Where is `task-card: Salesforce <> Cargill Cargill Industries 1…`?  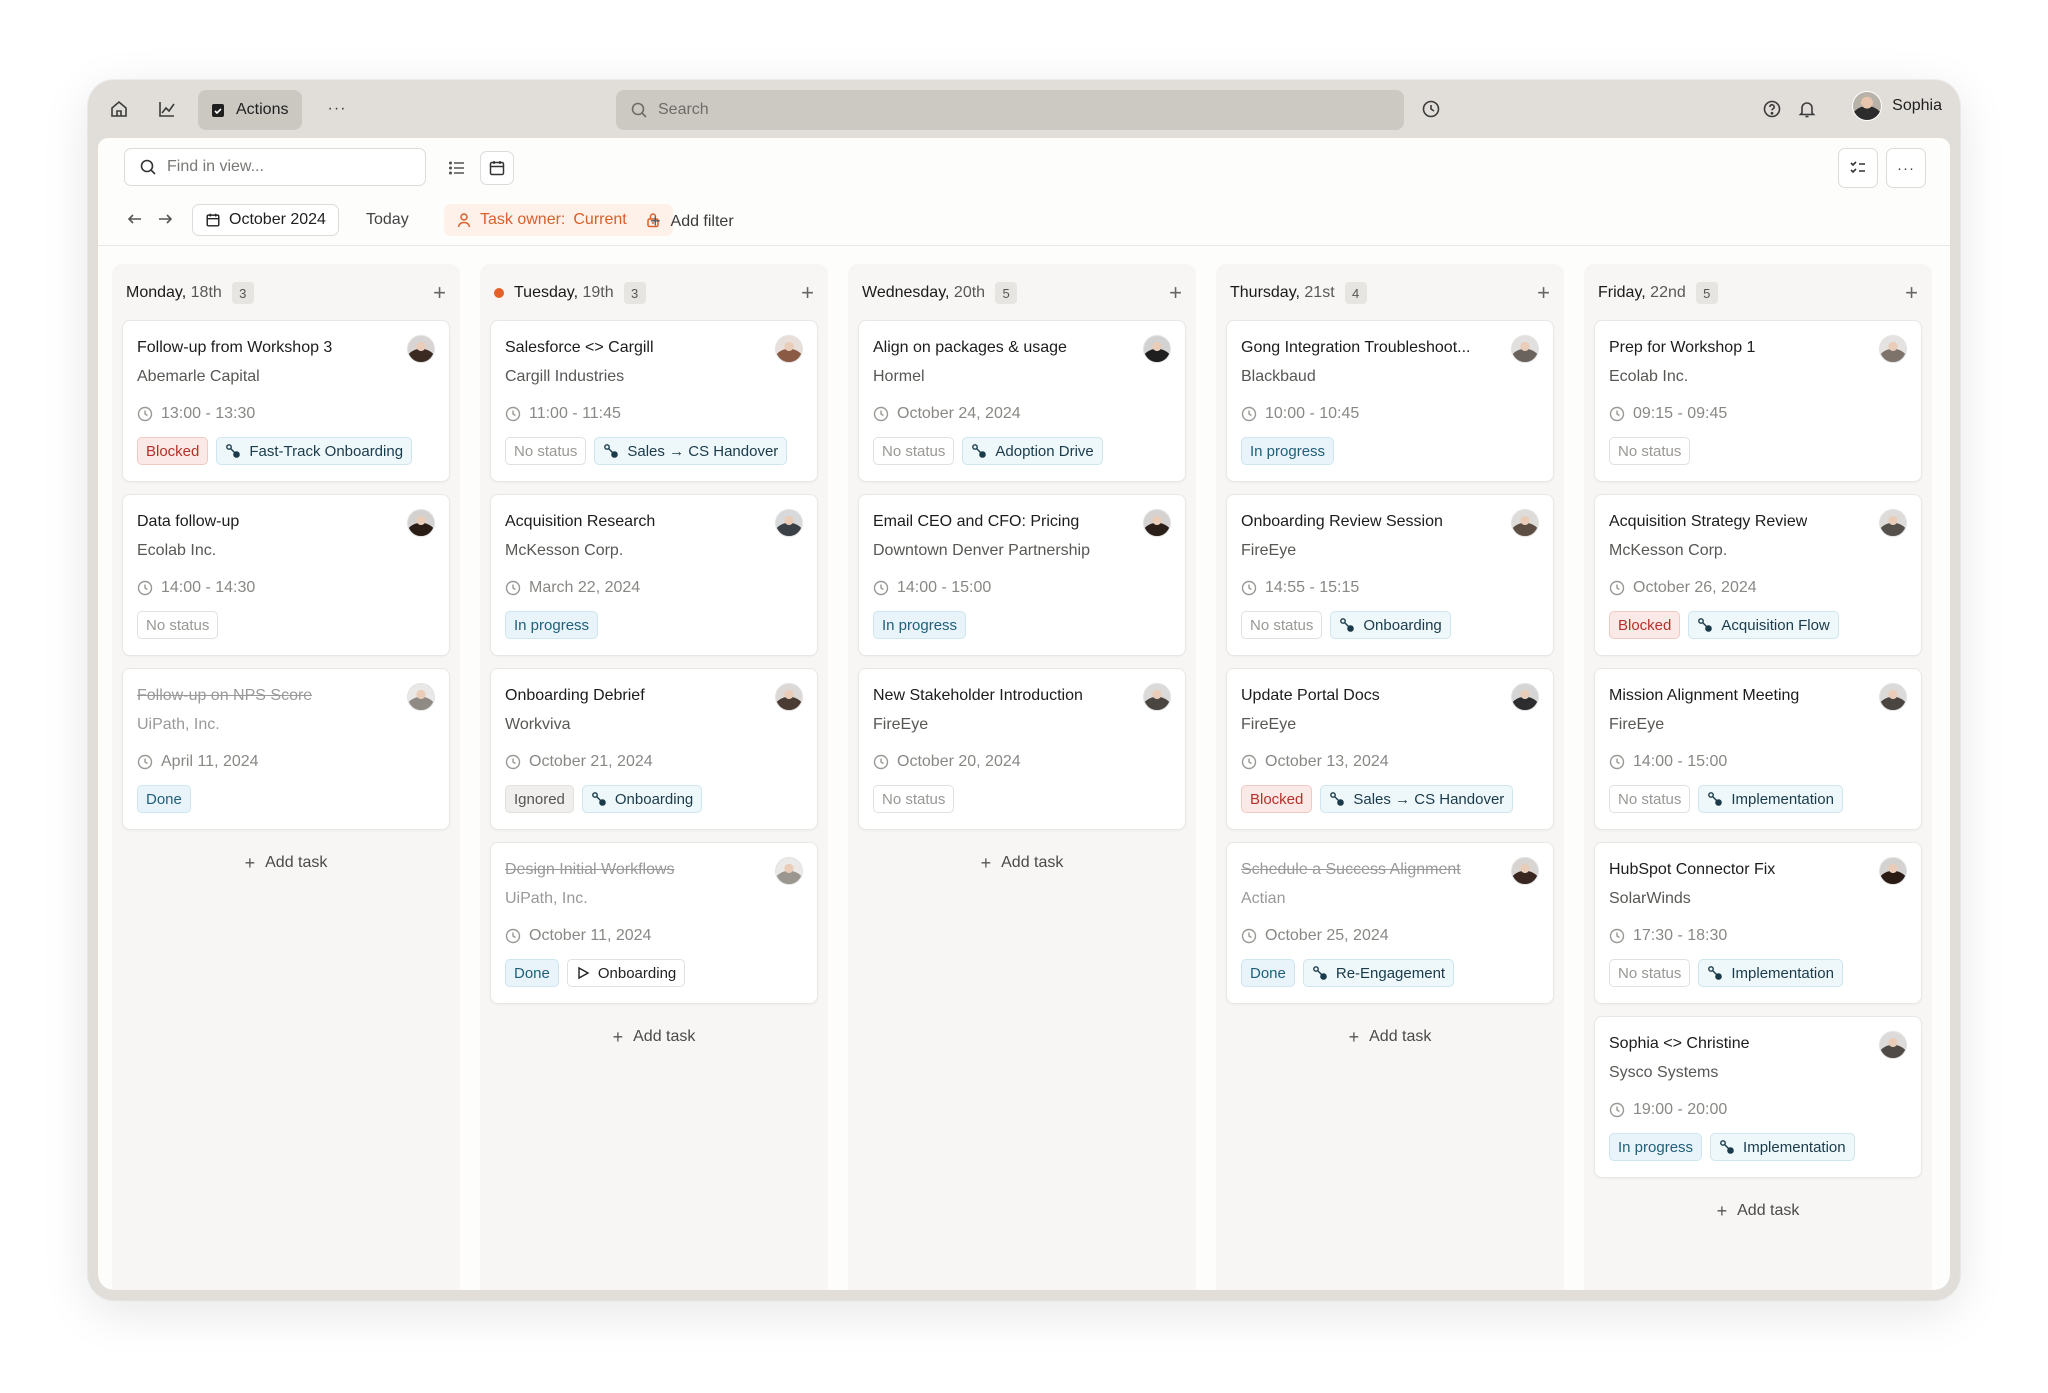 task-card: Salesforce <> Cargill Cargill Industries 1… is located at coordinates (654, 401).